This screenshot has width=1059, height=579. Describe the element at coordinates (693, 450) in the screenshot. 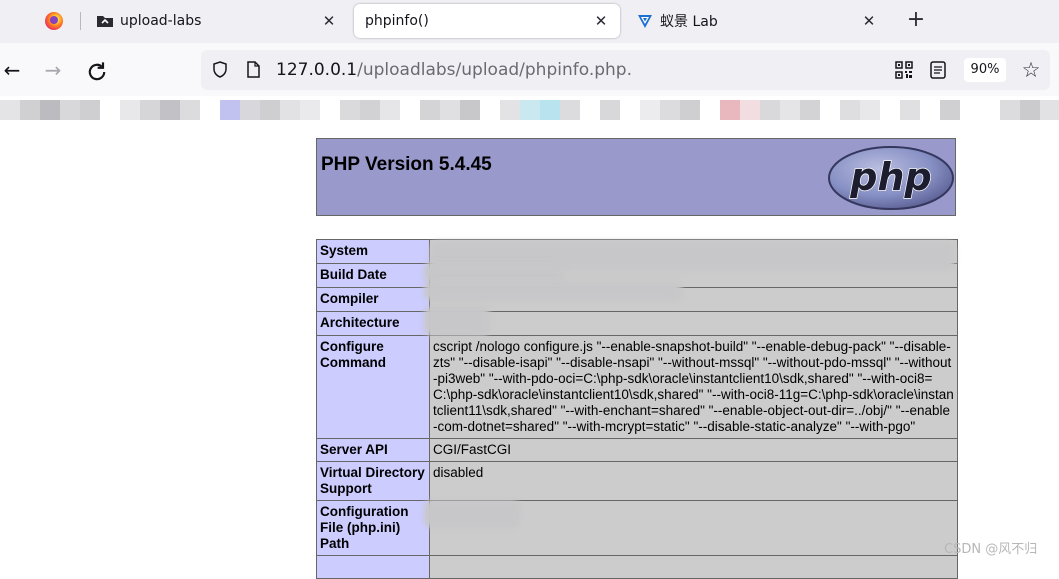

I see `row-value: CGI/FastCGI` at that location.